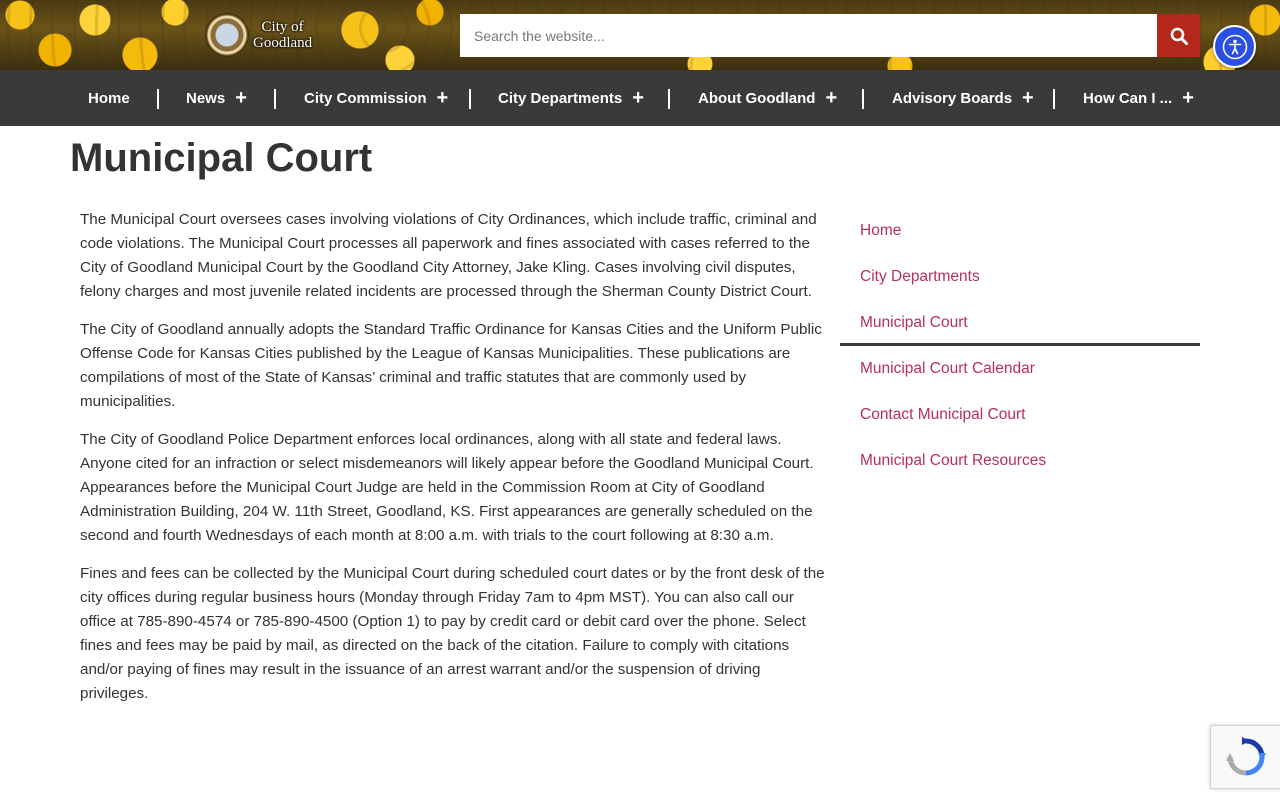 This screenshot has width=1280, height=800. I want to click on nav-item-label: City Commission, so click(365, 98).